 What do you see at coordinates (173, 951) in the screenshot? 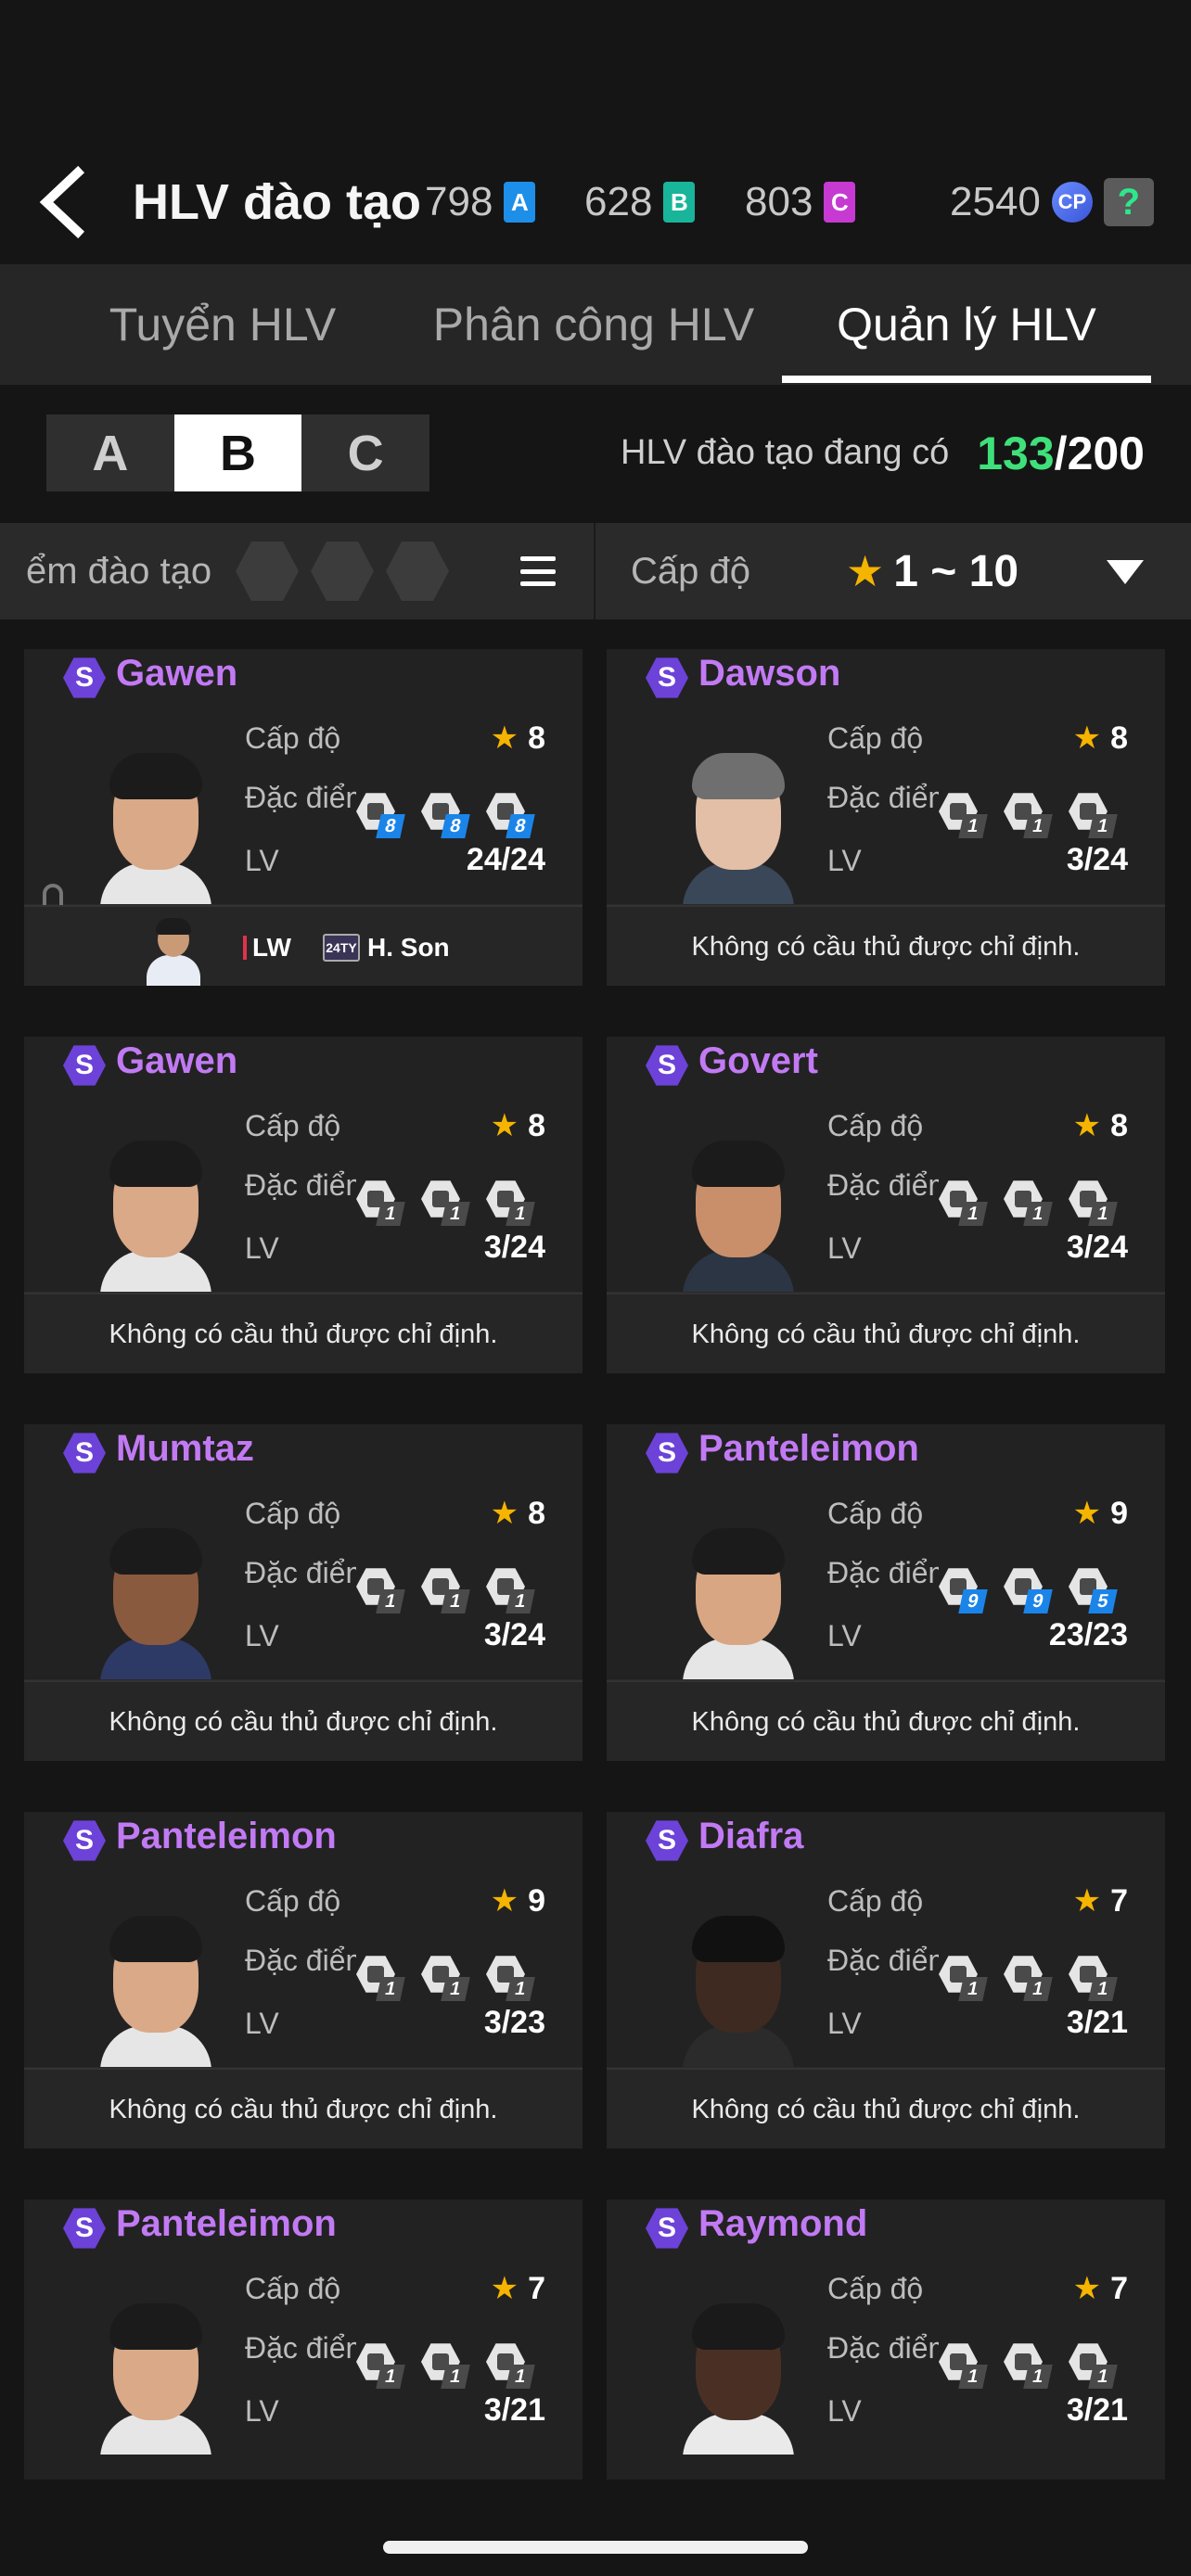
I see `player-portrait` at bounding box center [173, 951].